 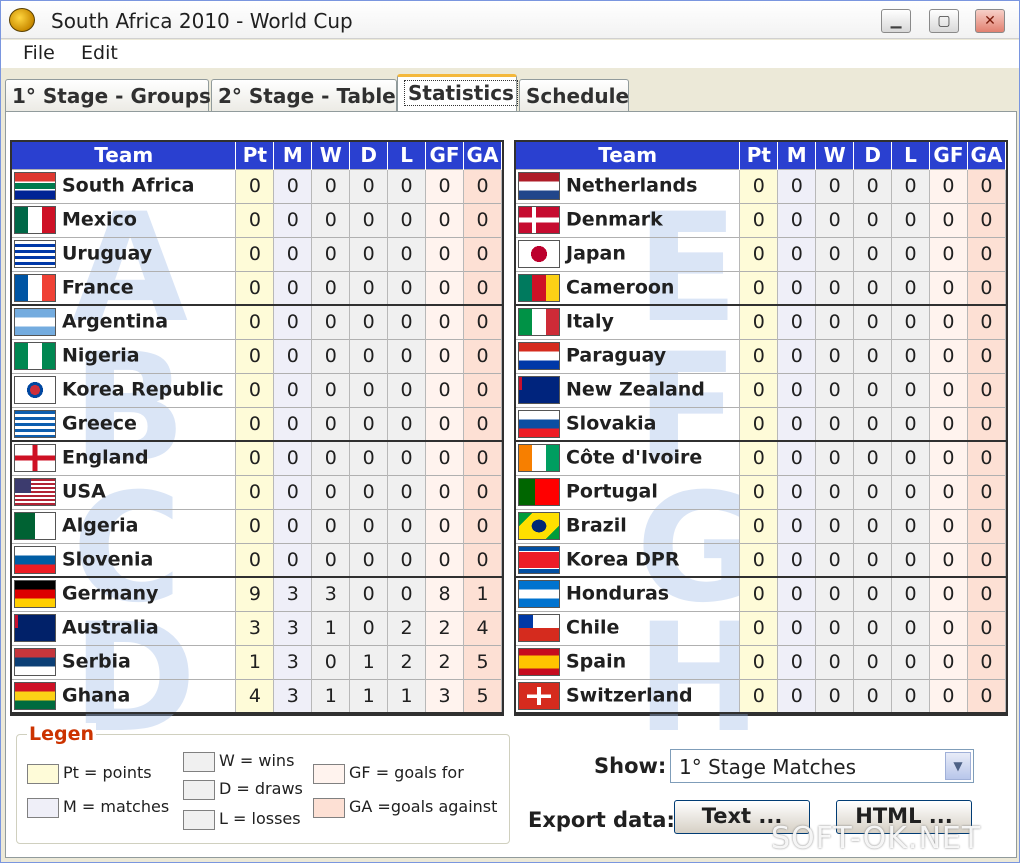 What do you see at coordinates (761, 185) in the screenshot?
I see `table-row: Netherlands 0 0 0 0 0 0 0` at bounding box center [761, 185].